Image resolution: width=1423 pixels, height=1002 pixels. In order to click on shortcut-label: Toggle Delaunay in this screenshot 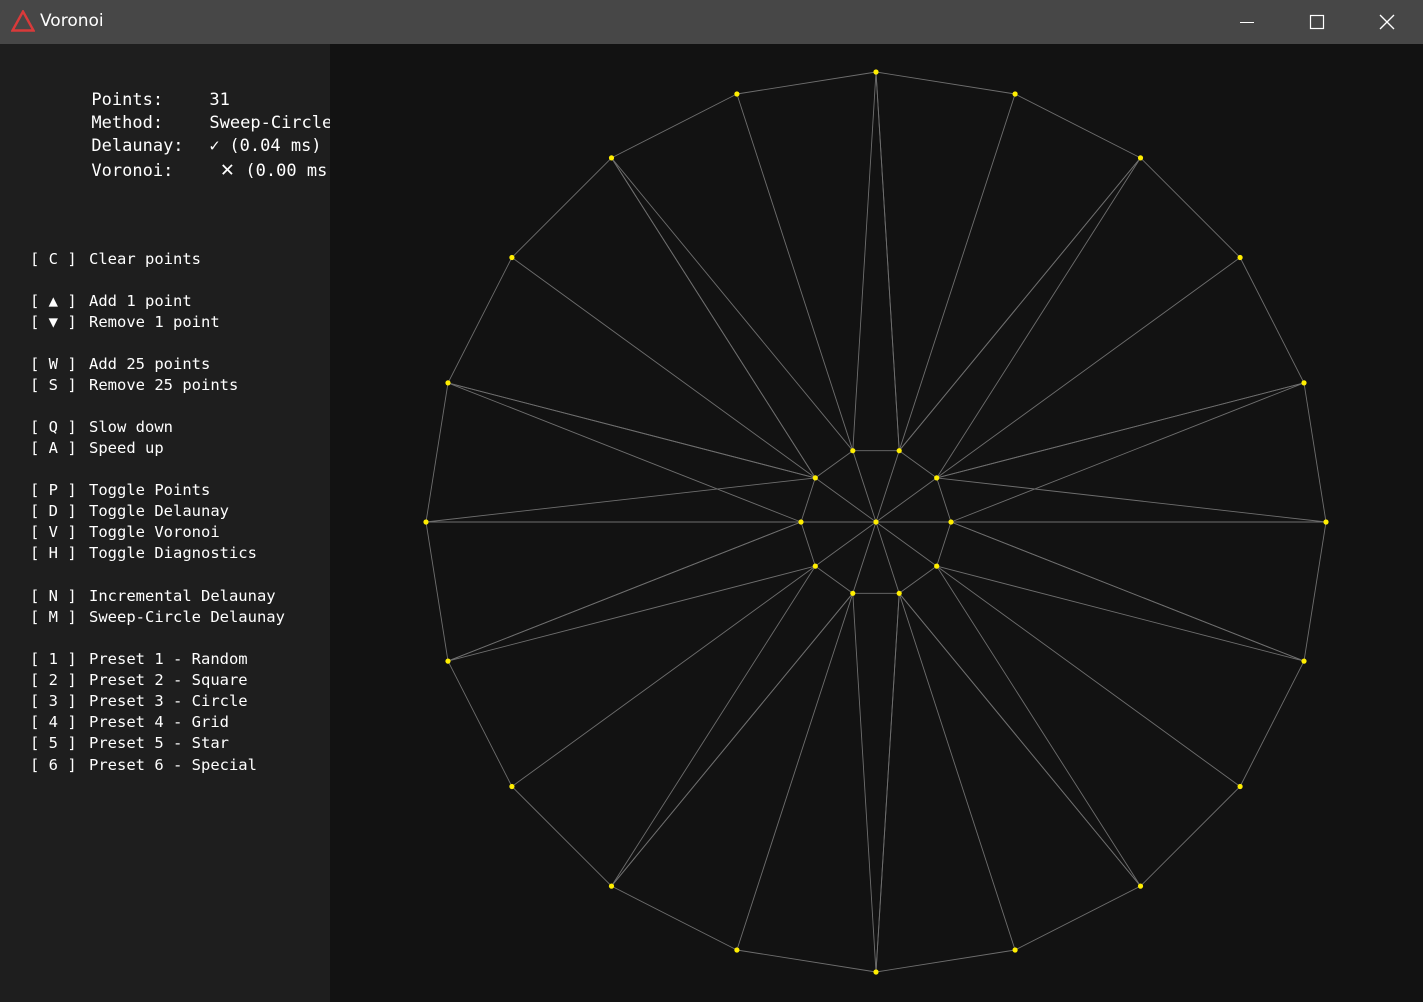, I will do `click(159, 511)`.